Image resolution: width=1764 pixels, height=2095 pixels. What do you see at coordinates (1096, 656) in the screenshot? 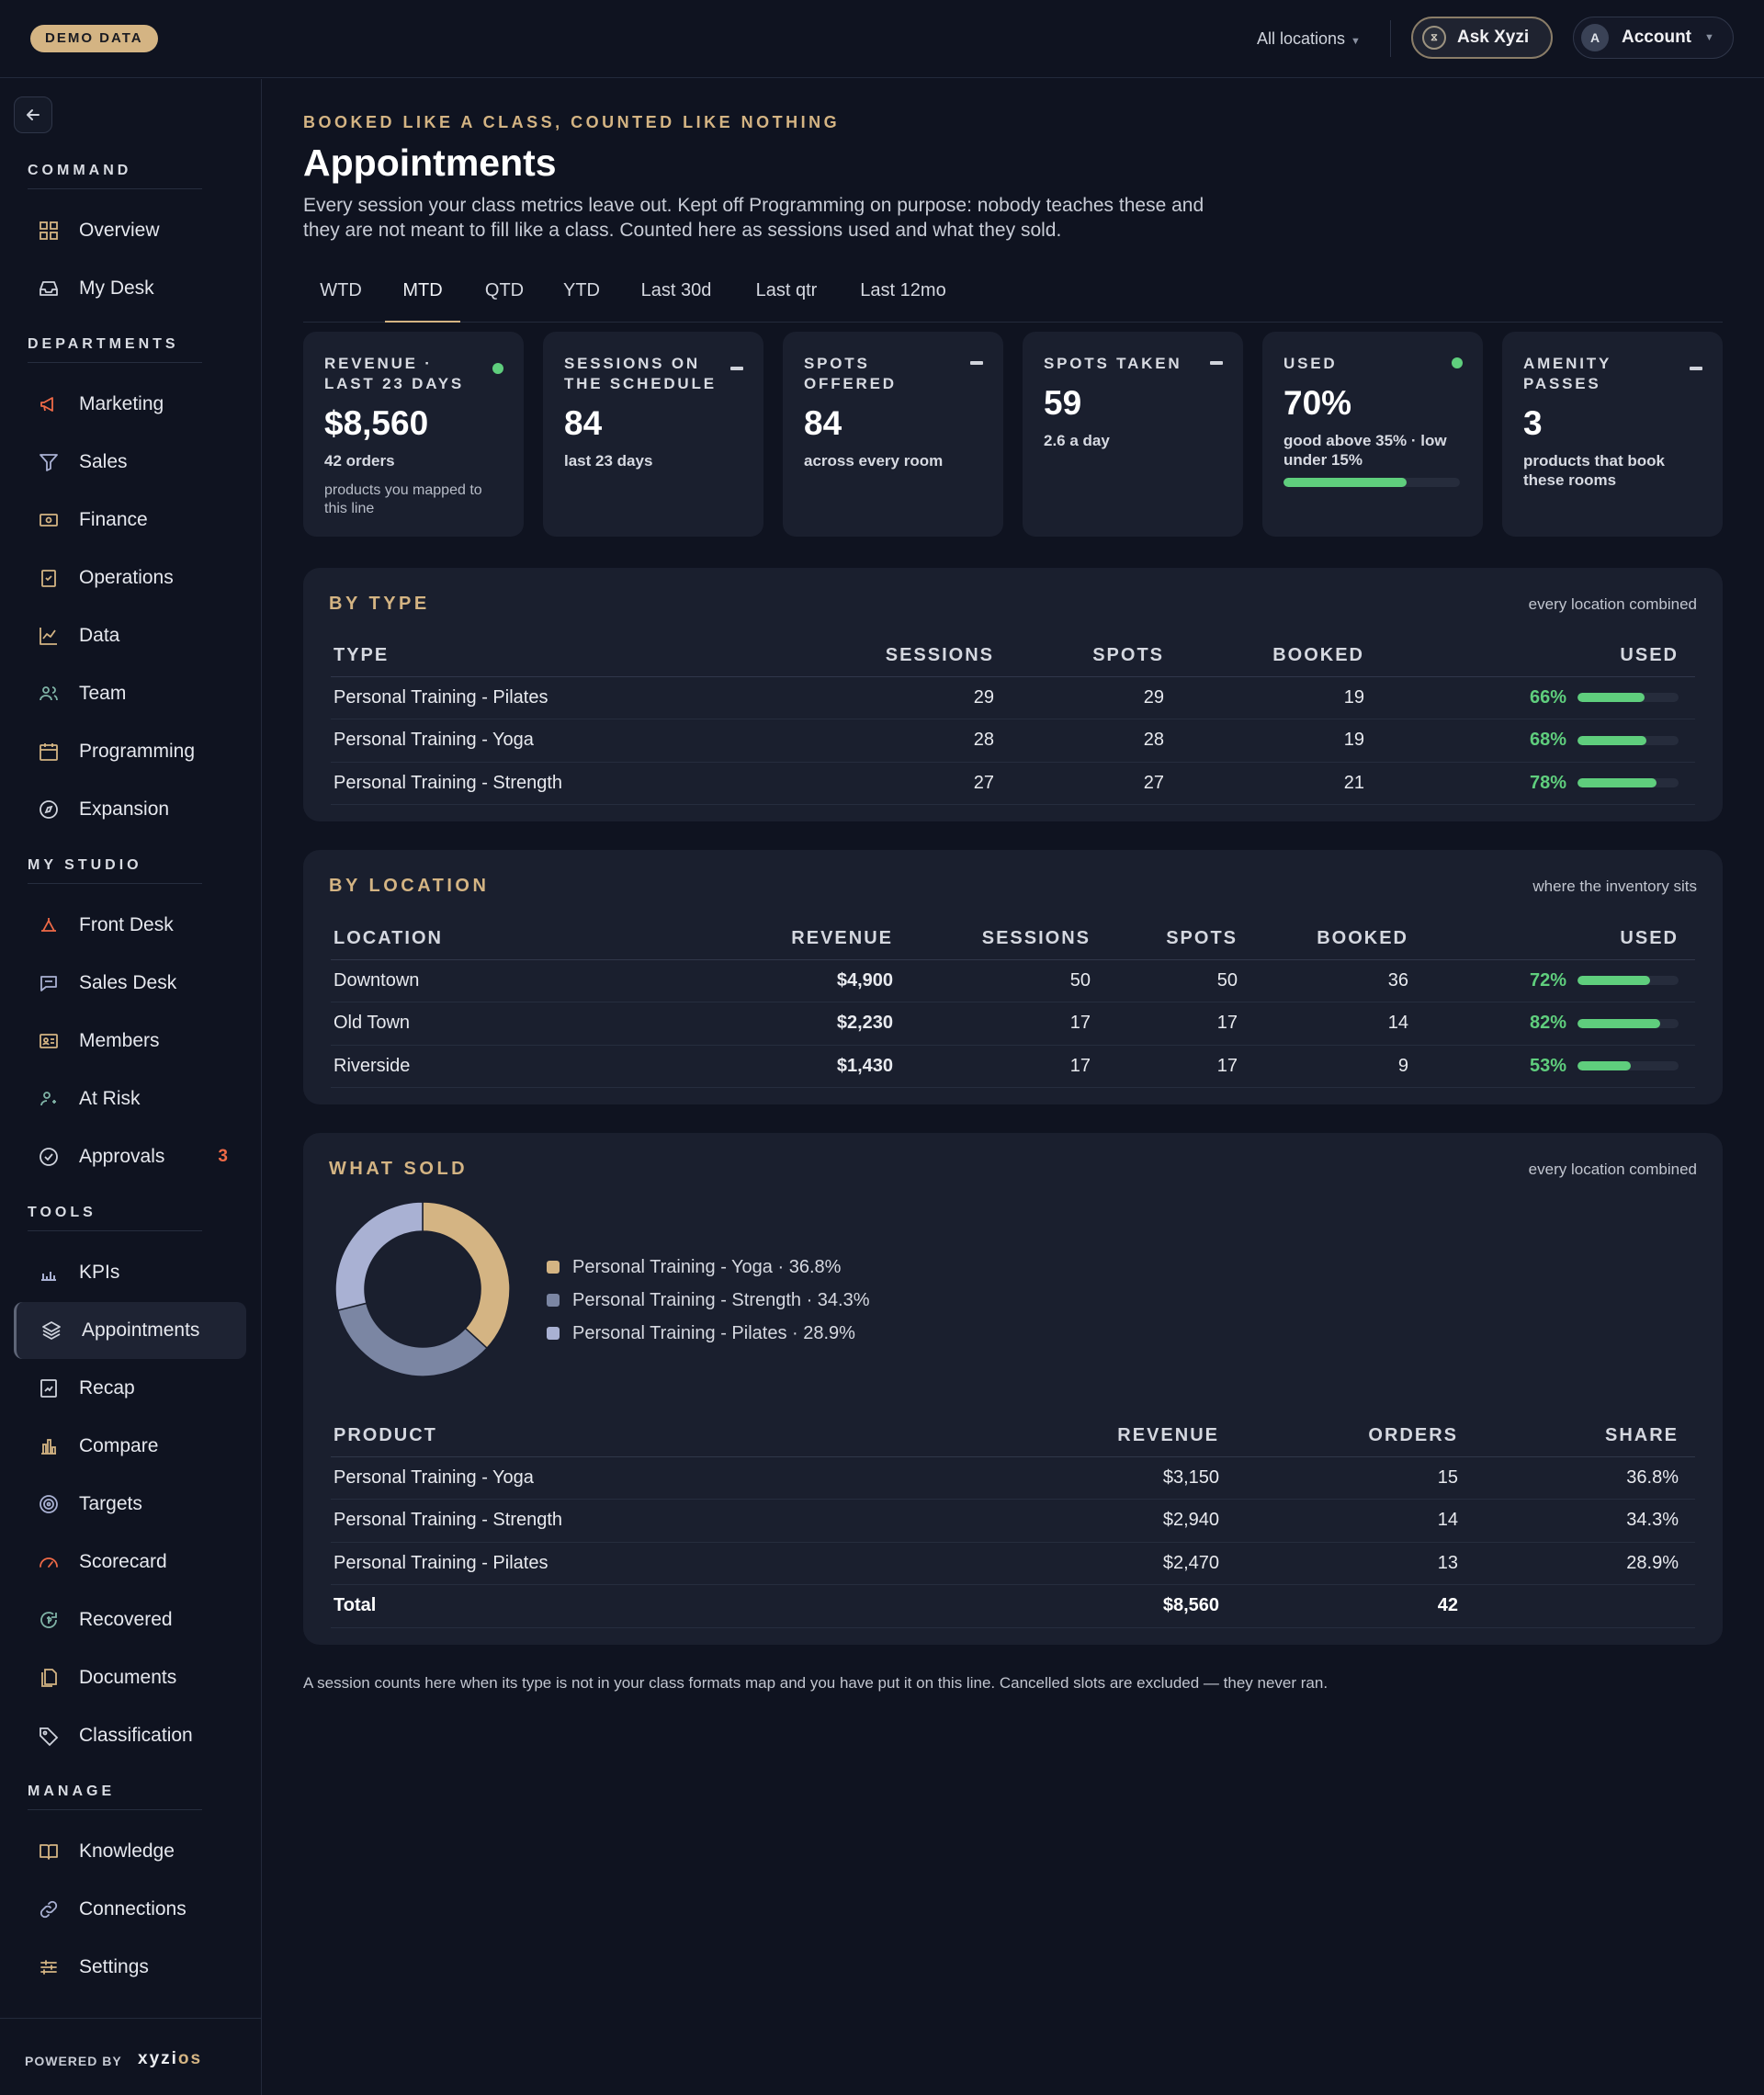
I see `column-header: SPOTS` at bounding box center [1096, 656].